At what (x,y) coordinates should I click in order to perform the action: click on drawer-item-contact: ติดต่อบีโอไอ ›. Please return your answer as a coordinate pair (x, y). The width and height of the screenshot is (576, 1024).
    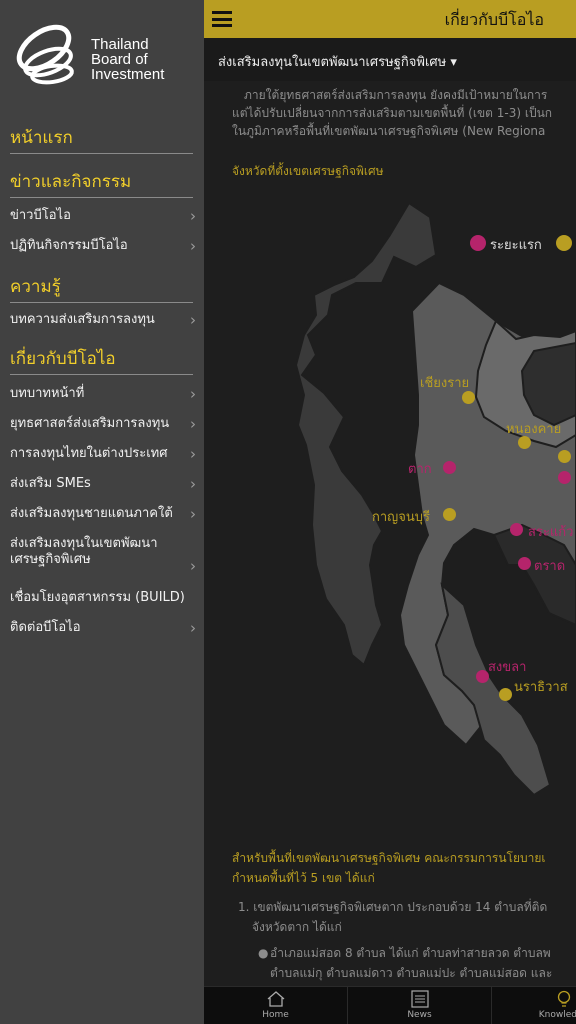
    Looking at the image, I should click on (103, 628).